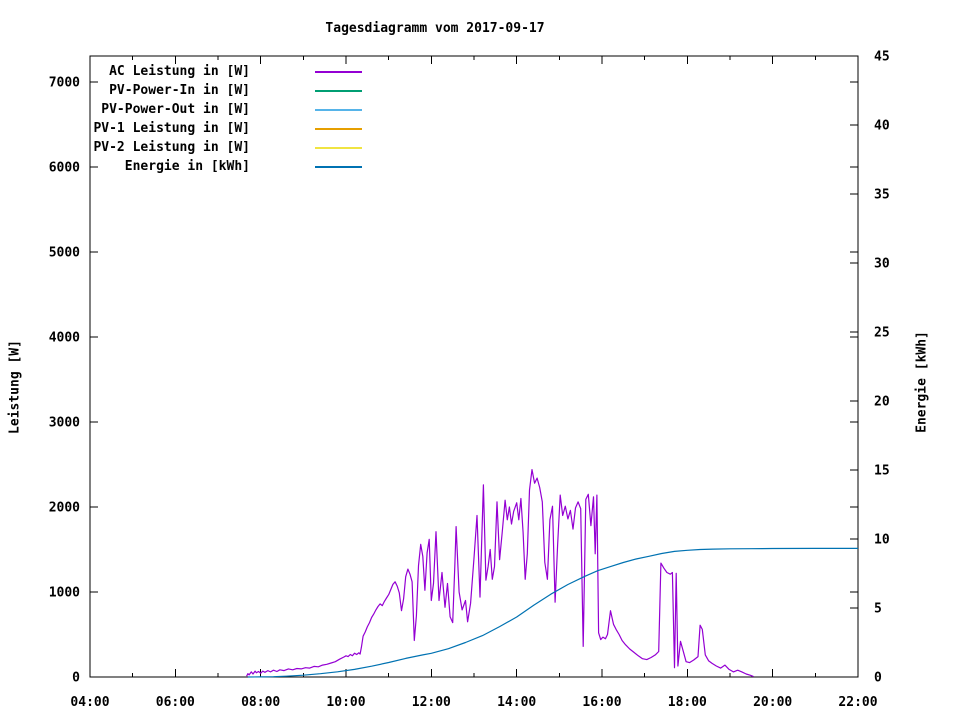 The image size is (960, 720). I want to click on series-line-energie-in-kwh, so click(552, 612).